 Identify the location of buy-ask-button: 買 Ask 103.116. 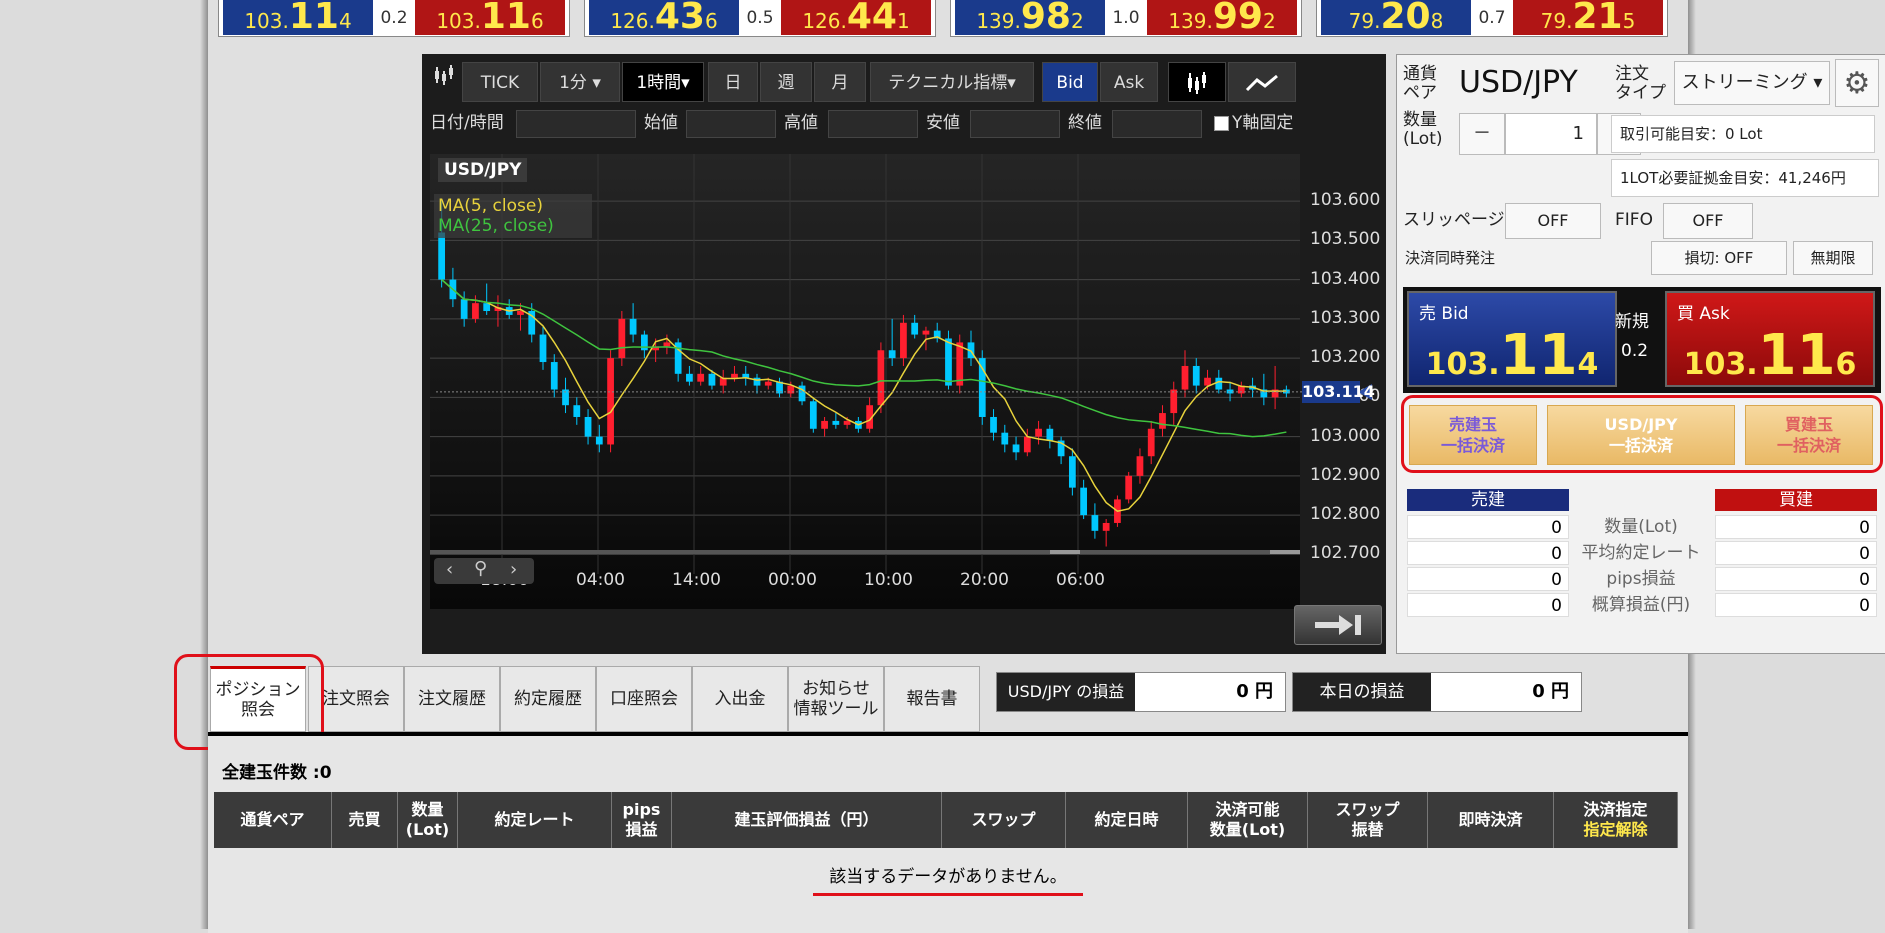
(1770, 339).